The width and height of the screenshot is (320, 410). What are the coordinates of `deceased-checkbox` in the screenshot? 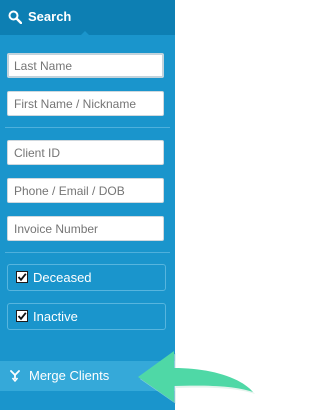 It's located at (22, 277).